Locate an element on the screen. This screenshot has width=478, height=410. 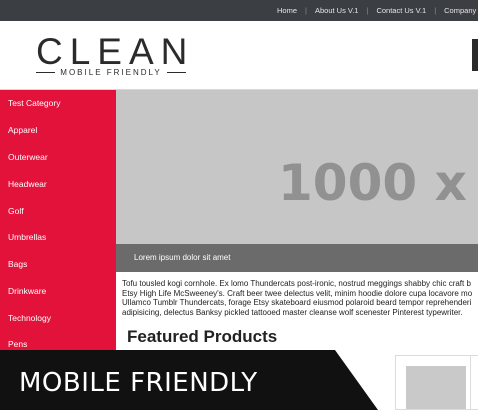
featured-products-heading: Featured Products is located at coordinates (202, 336).